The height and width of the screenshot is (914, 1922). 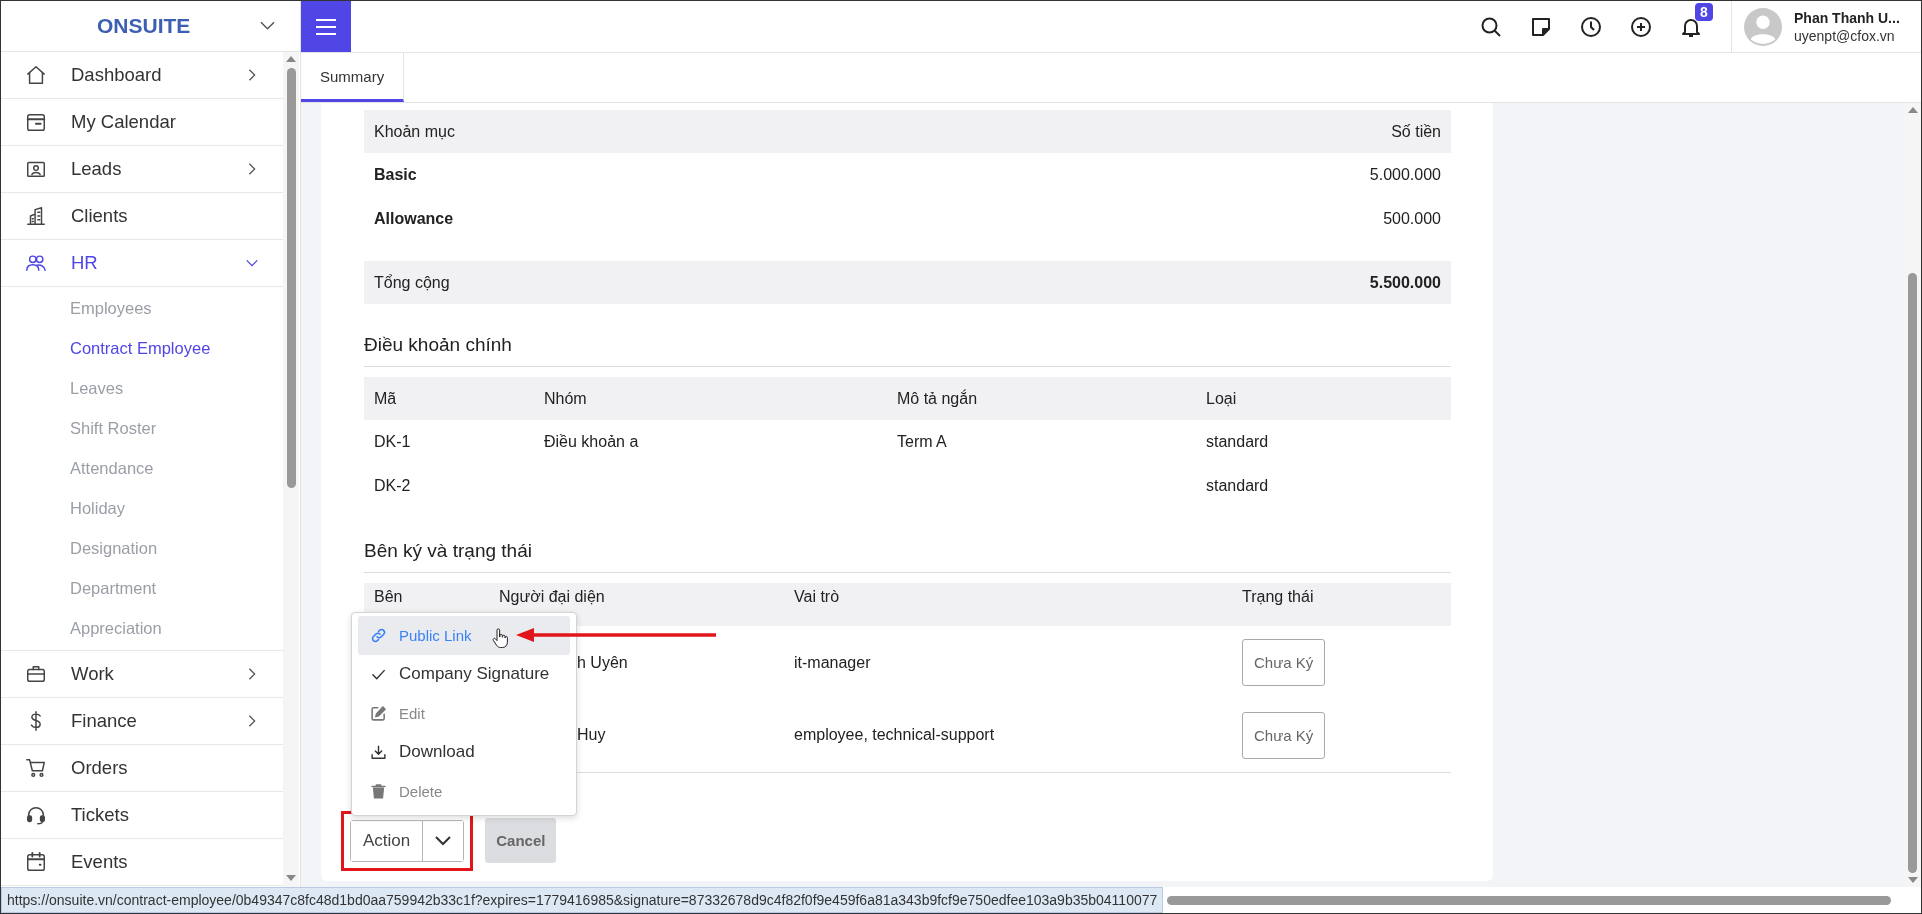 What do you see at coordinates (650, 175) in the screenshot?
I see `table-cell: Basic` at bounding box center [650, 175].